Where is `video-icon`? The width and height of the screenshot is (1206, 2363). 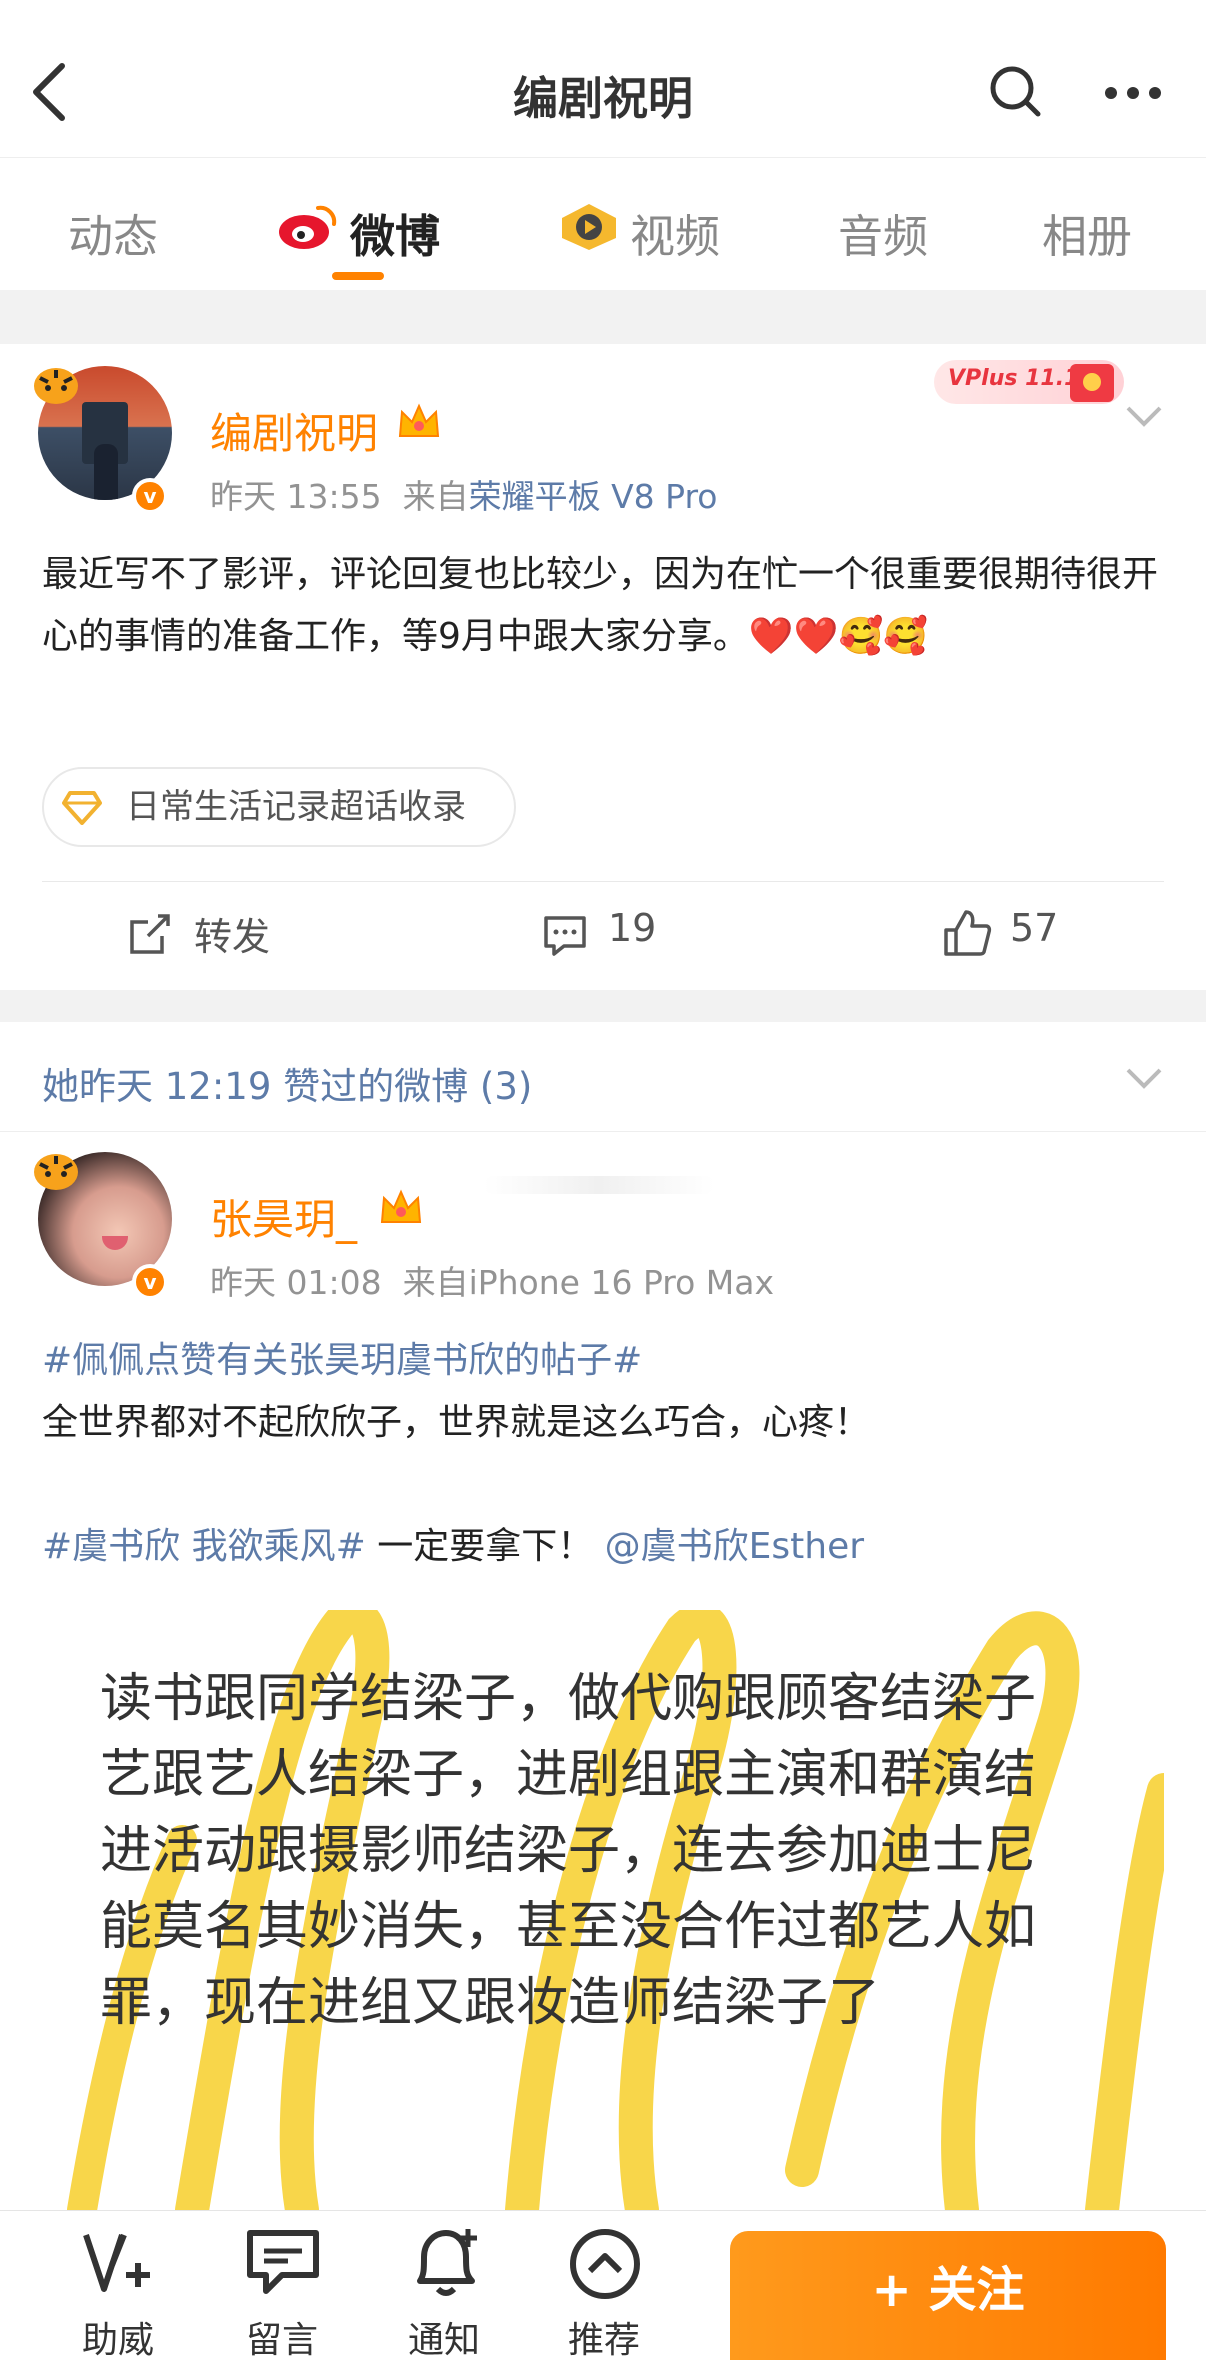
video-icon is located at coordinates (589, 227).